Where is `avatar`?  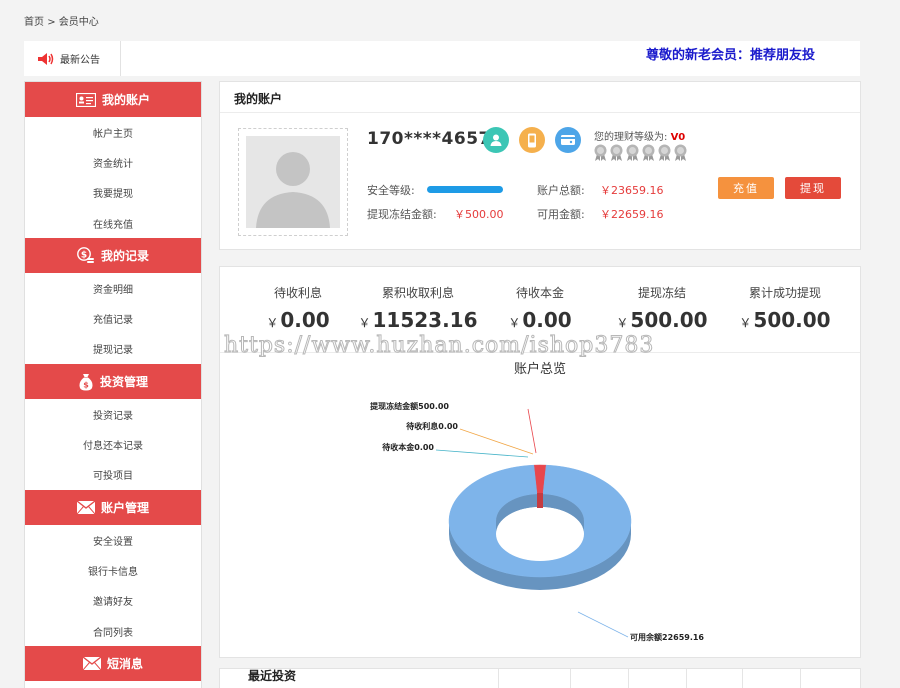 avatar is located at coordinates (293, 182).